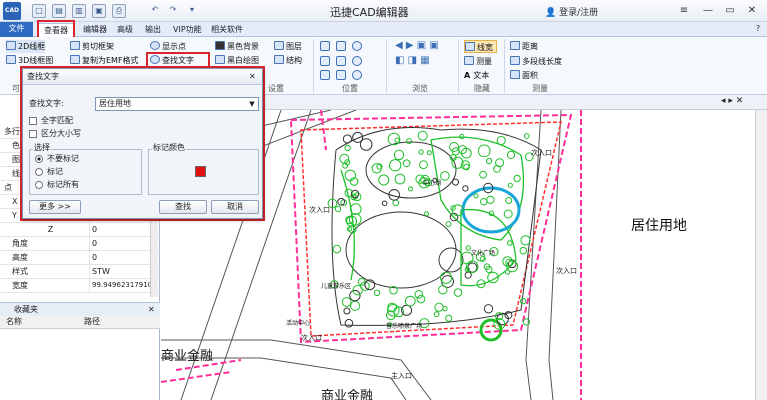 This screenshot has width=767, height=400. I want to click on structure-button: 结构, so click(288, 60).